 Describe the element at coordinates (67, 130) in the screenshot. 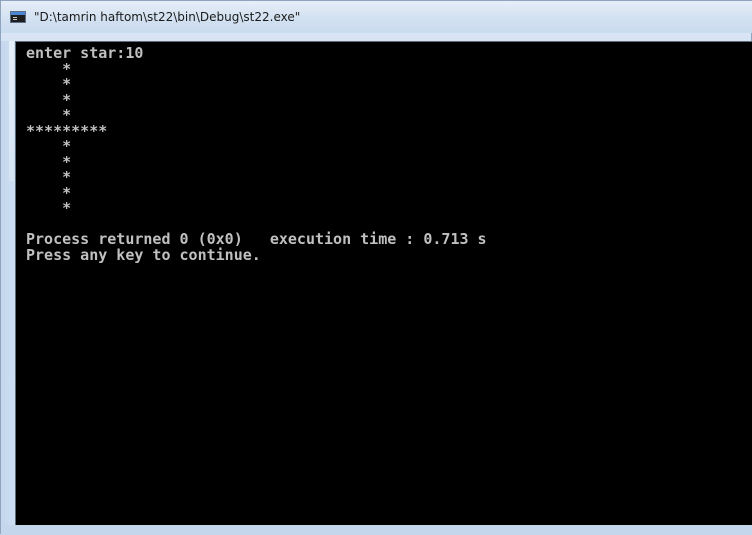

I see `console-line: *********` at that location.